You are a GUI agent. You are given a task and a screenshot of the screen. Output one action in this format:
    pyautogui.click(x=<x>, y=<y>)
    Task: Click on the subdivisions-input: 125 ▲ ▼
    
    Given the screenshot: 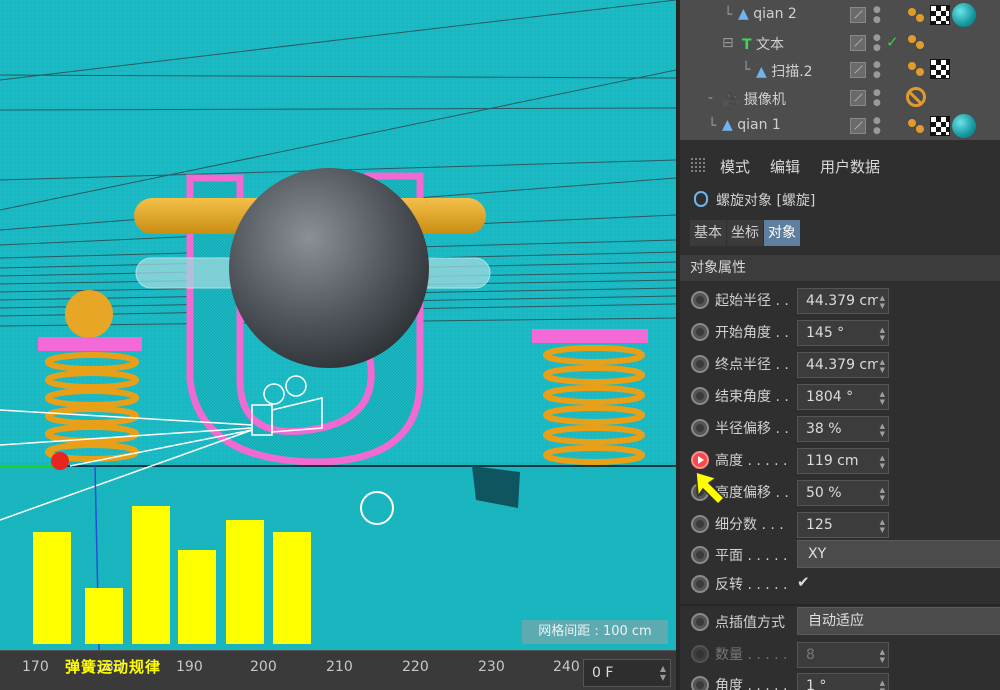 What is the action you would take?
    pyautogui.click(x=843, y=525)
    